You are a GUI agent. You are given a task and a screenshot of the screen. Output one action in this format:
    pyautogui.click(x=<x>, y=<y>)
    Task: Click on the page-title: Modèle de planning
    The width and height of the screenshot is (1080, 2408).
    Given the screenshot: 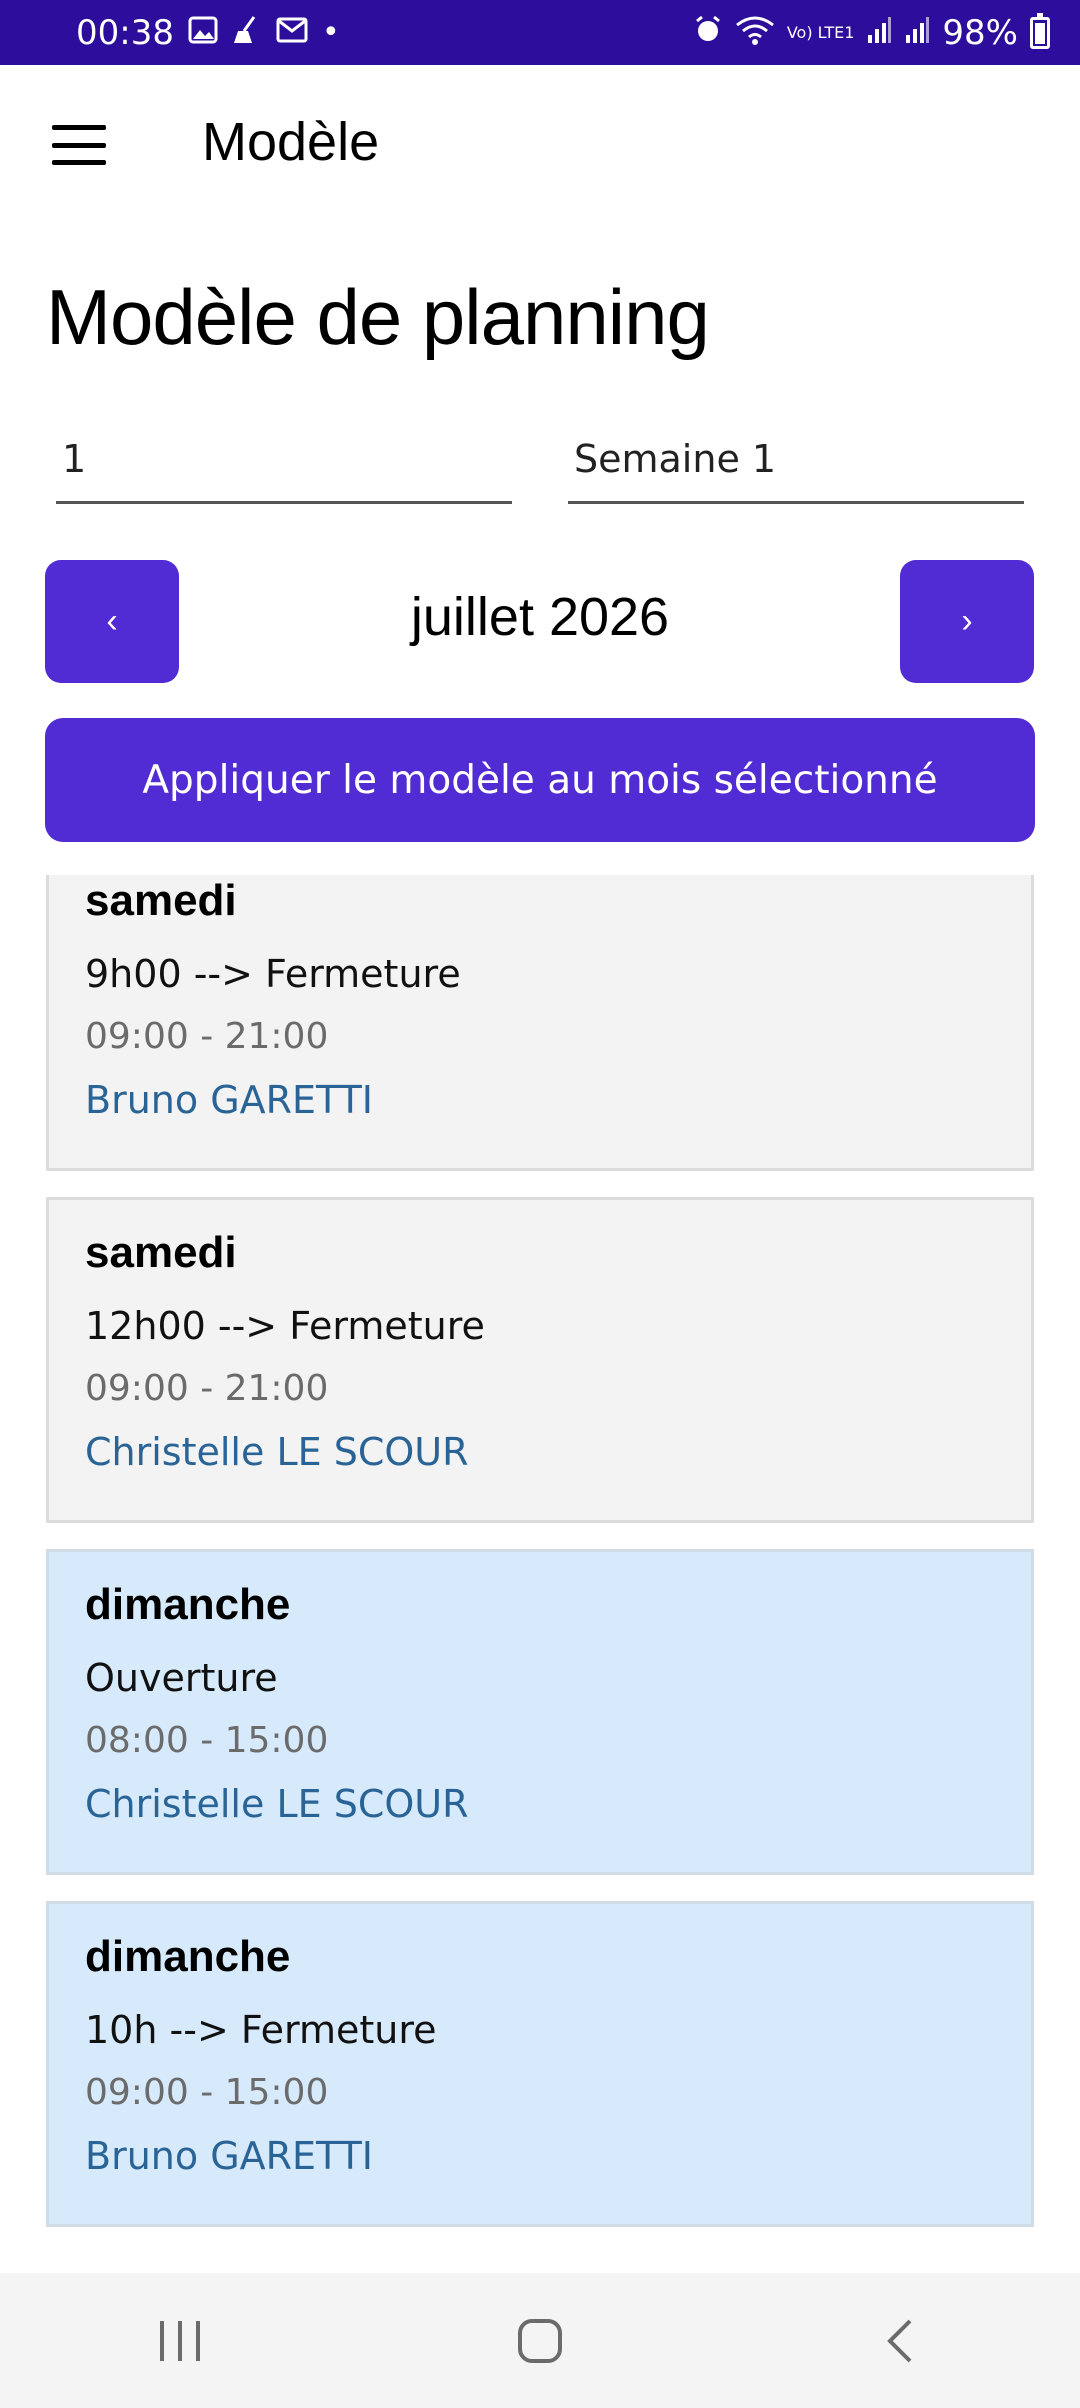 What is the action you would take?
    pyautogui.click(x=378, y=317)
    